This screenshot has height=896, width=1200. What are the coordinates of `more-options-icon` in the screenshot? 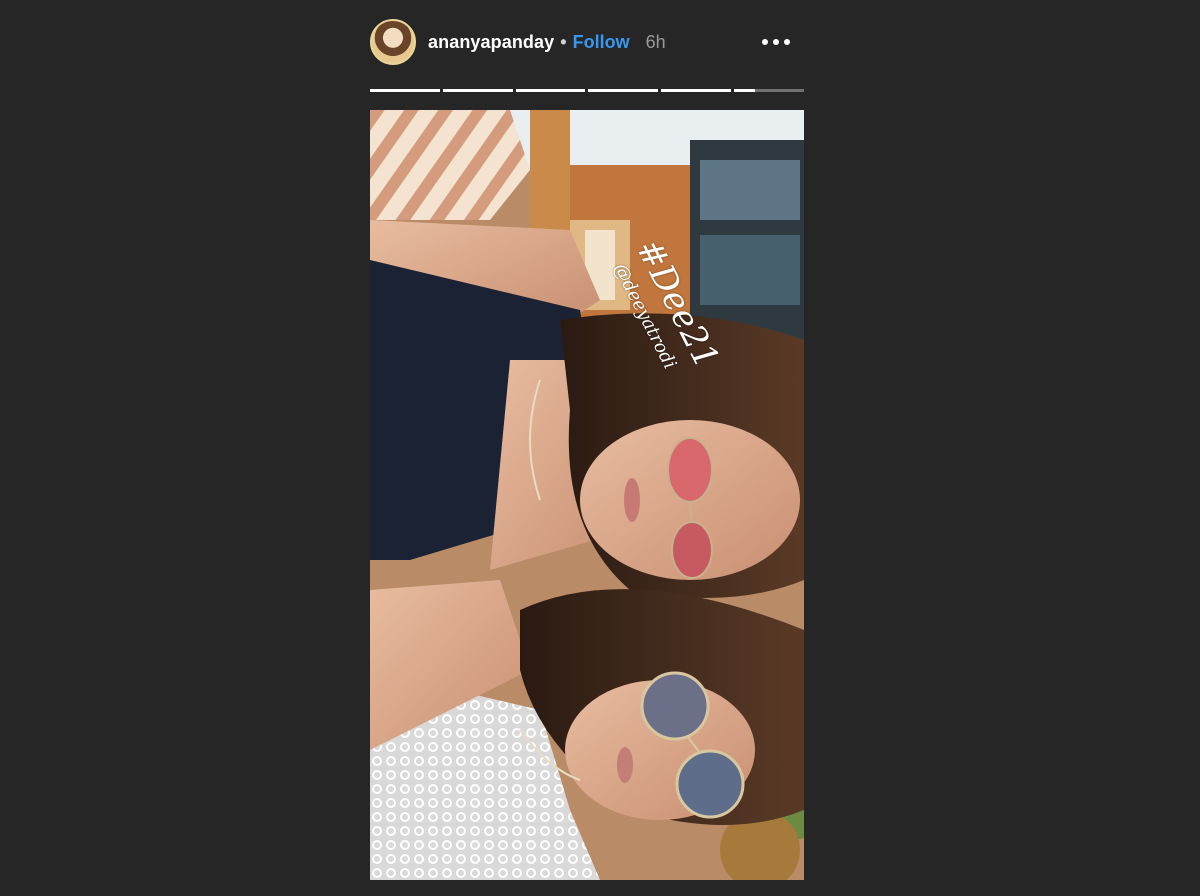 It's located at (776, 42).